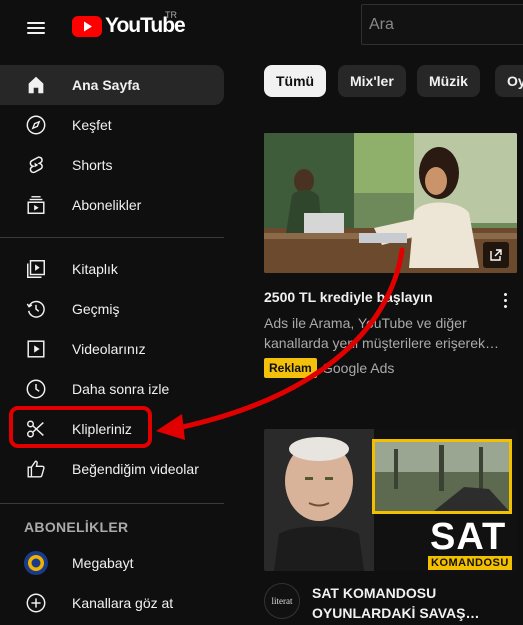  I want to click on sidebar-item-label: Geçmiş, so click(96, 309).